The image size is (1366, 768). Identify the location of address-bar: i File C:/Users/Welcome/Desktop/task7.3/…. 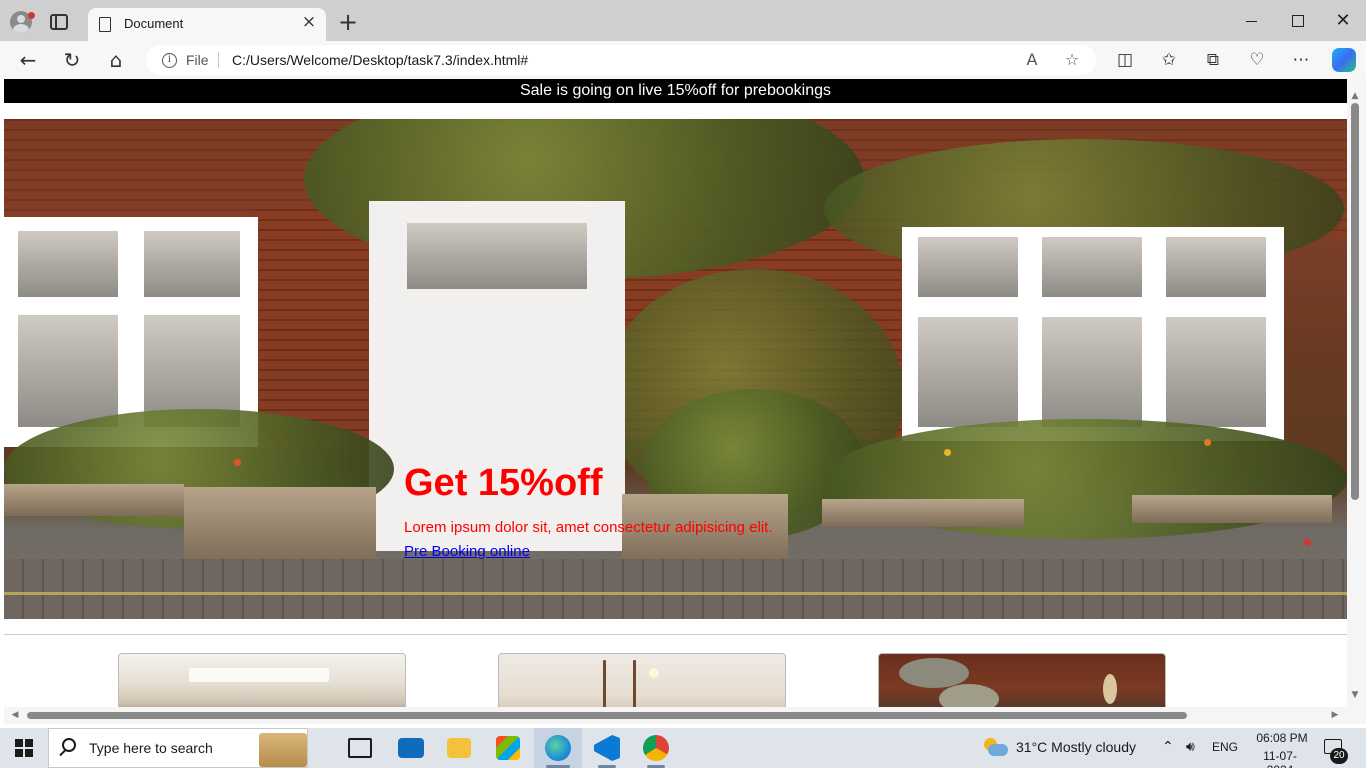
(621, 60).